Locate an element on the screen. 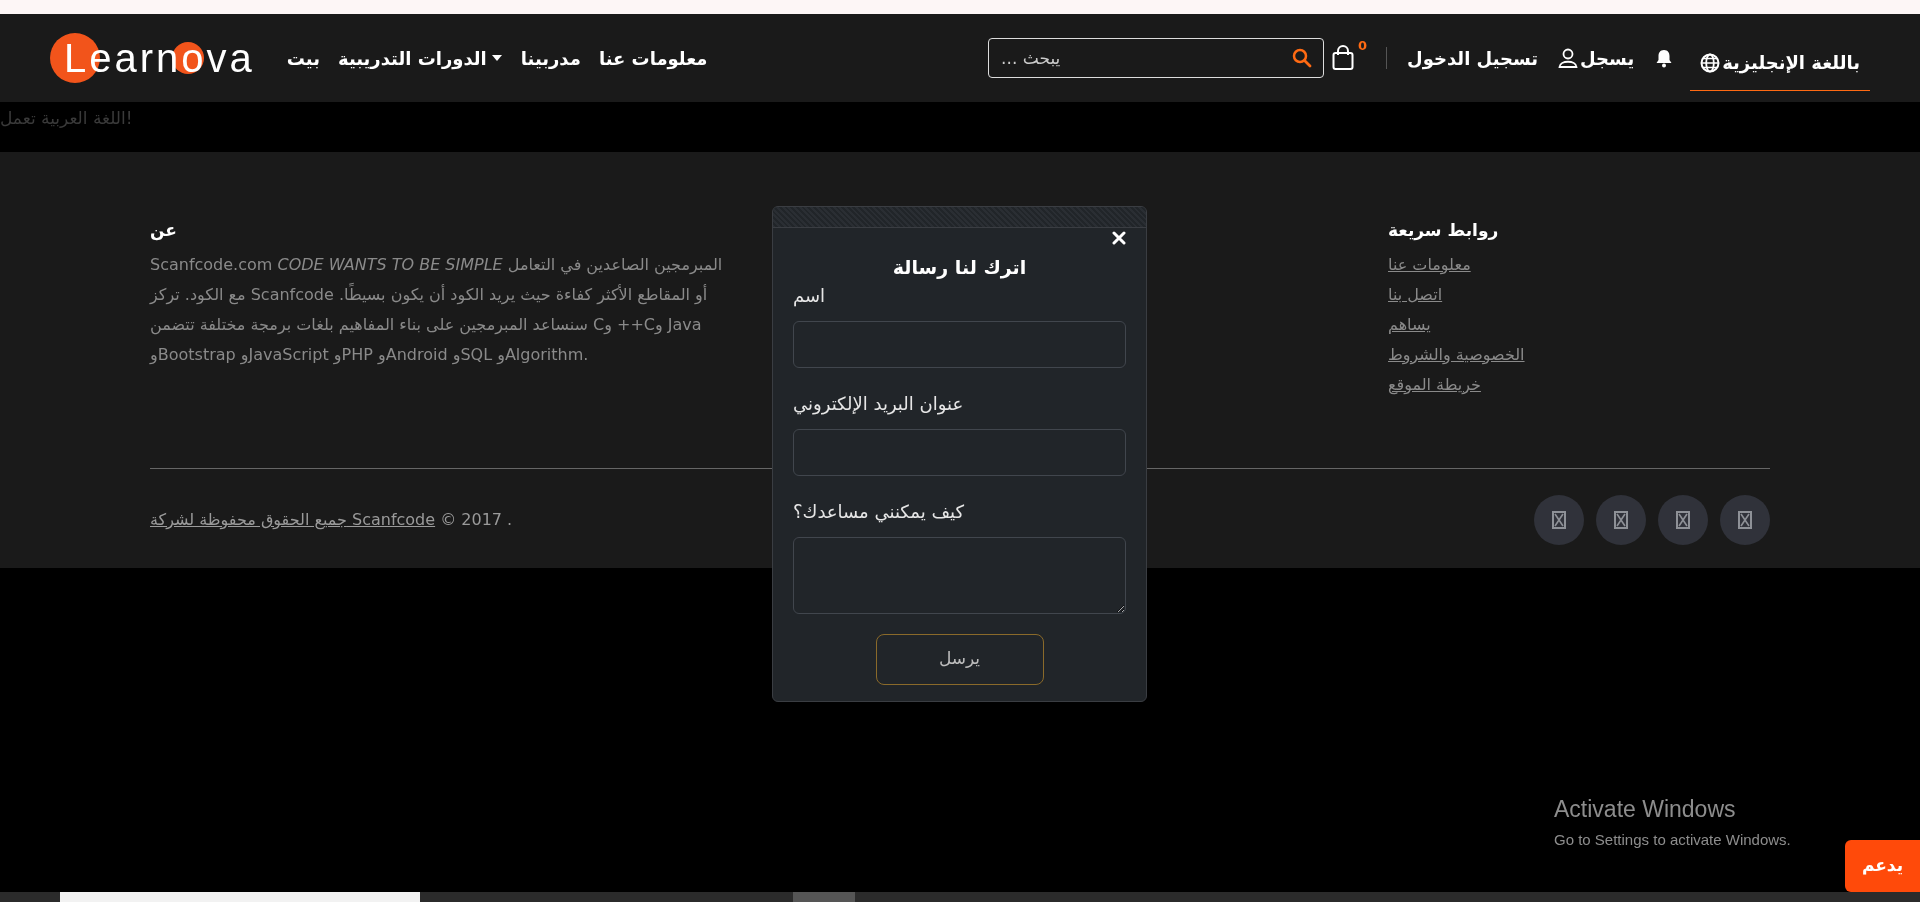 This screenshot has height=902, width=1920. notice-text: اللغة العربية تعمل! is located at coordinates (66, 118).